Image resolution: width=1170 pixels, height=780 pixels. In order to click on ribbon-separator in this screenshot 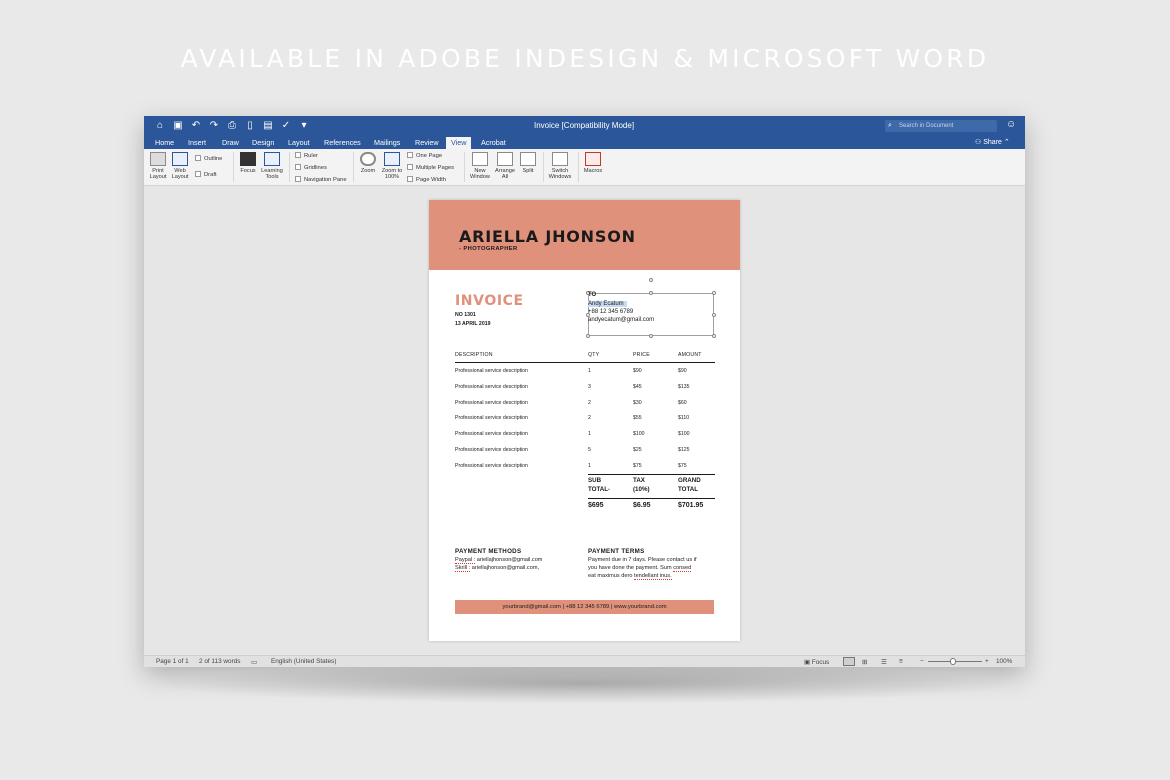, I will do `click(289, 167)`.